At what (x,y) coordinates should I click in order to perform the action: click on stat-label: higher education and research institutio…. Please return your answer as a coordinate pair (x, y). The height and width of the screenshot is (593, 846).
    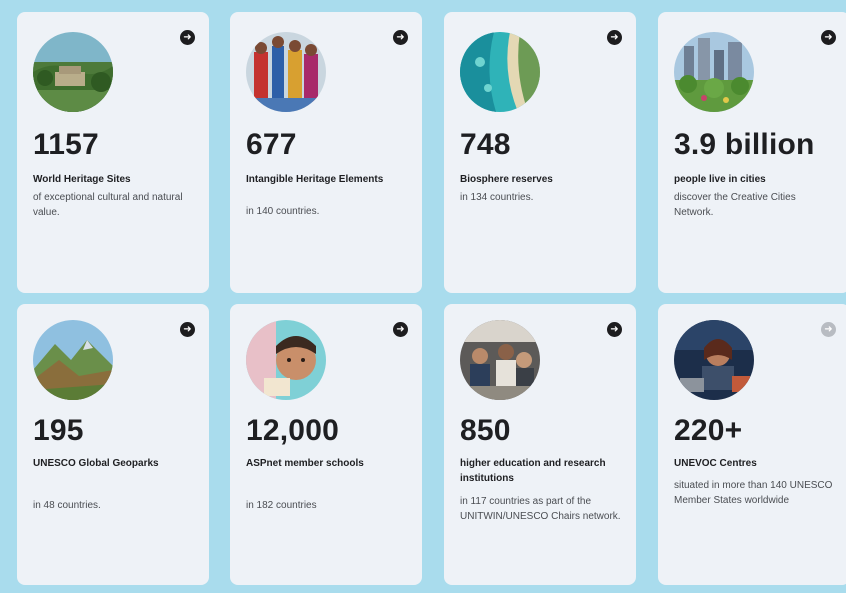
    Looking at the image, I should click on (533, 471).